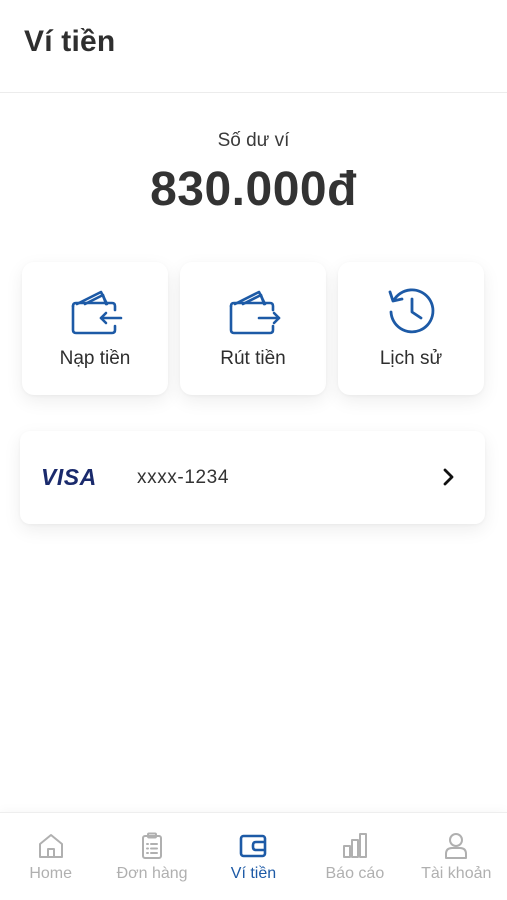  Describe the element at coordinates (95, 358) in the screenshot. I see `deposit-label: Nạp tiền` at that location.